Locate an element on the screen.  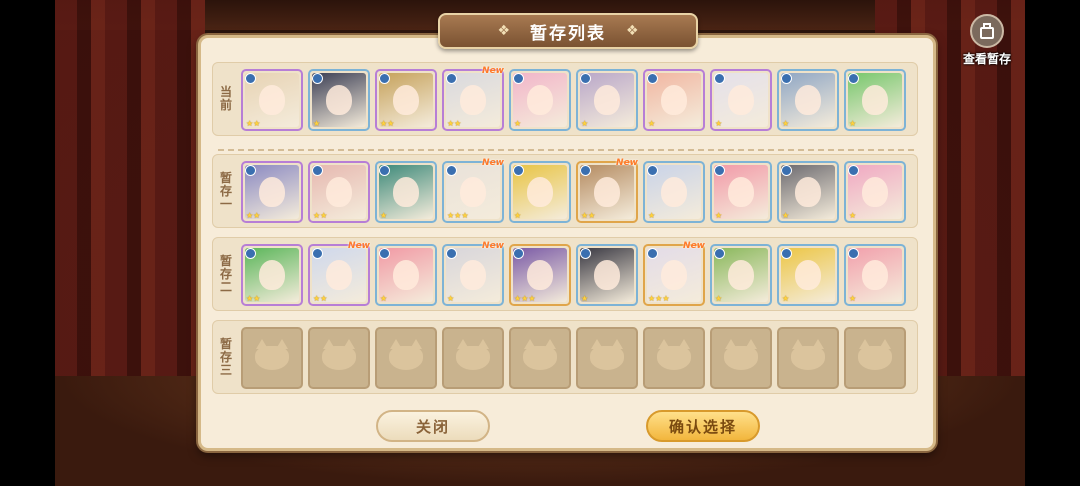
close-button: 关闭 is located at coordinates (433, 426).